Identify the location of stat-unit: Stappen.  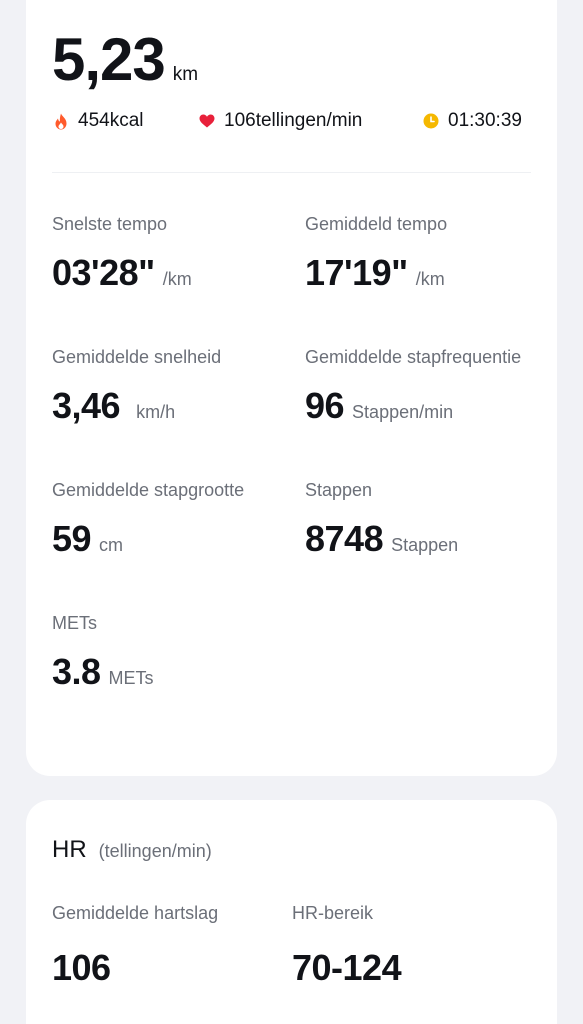
(425, 545).